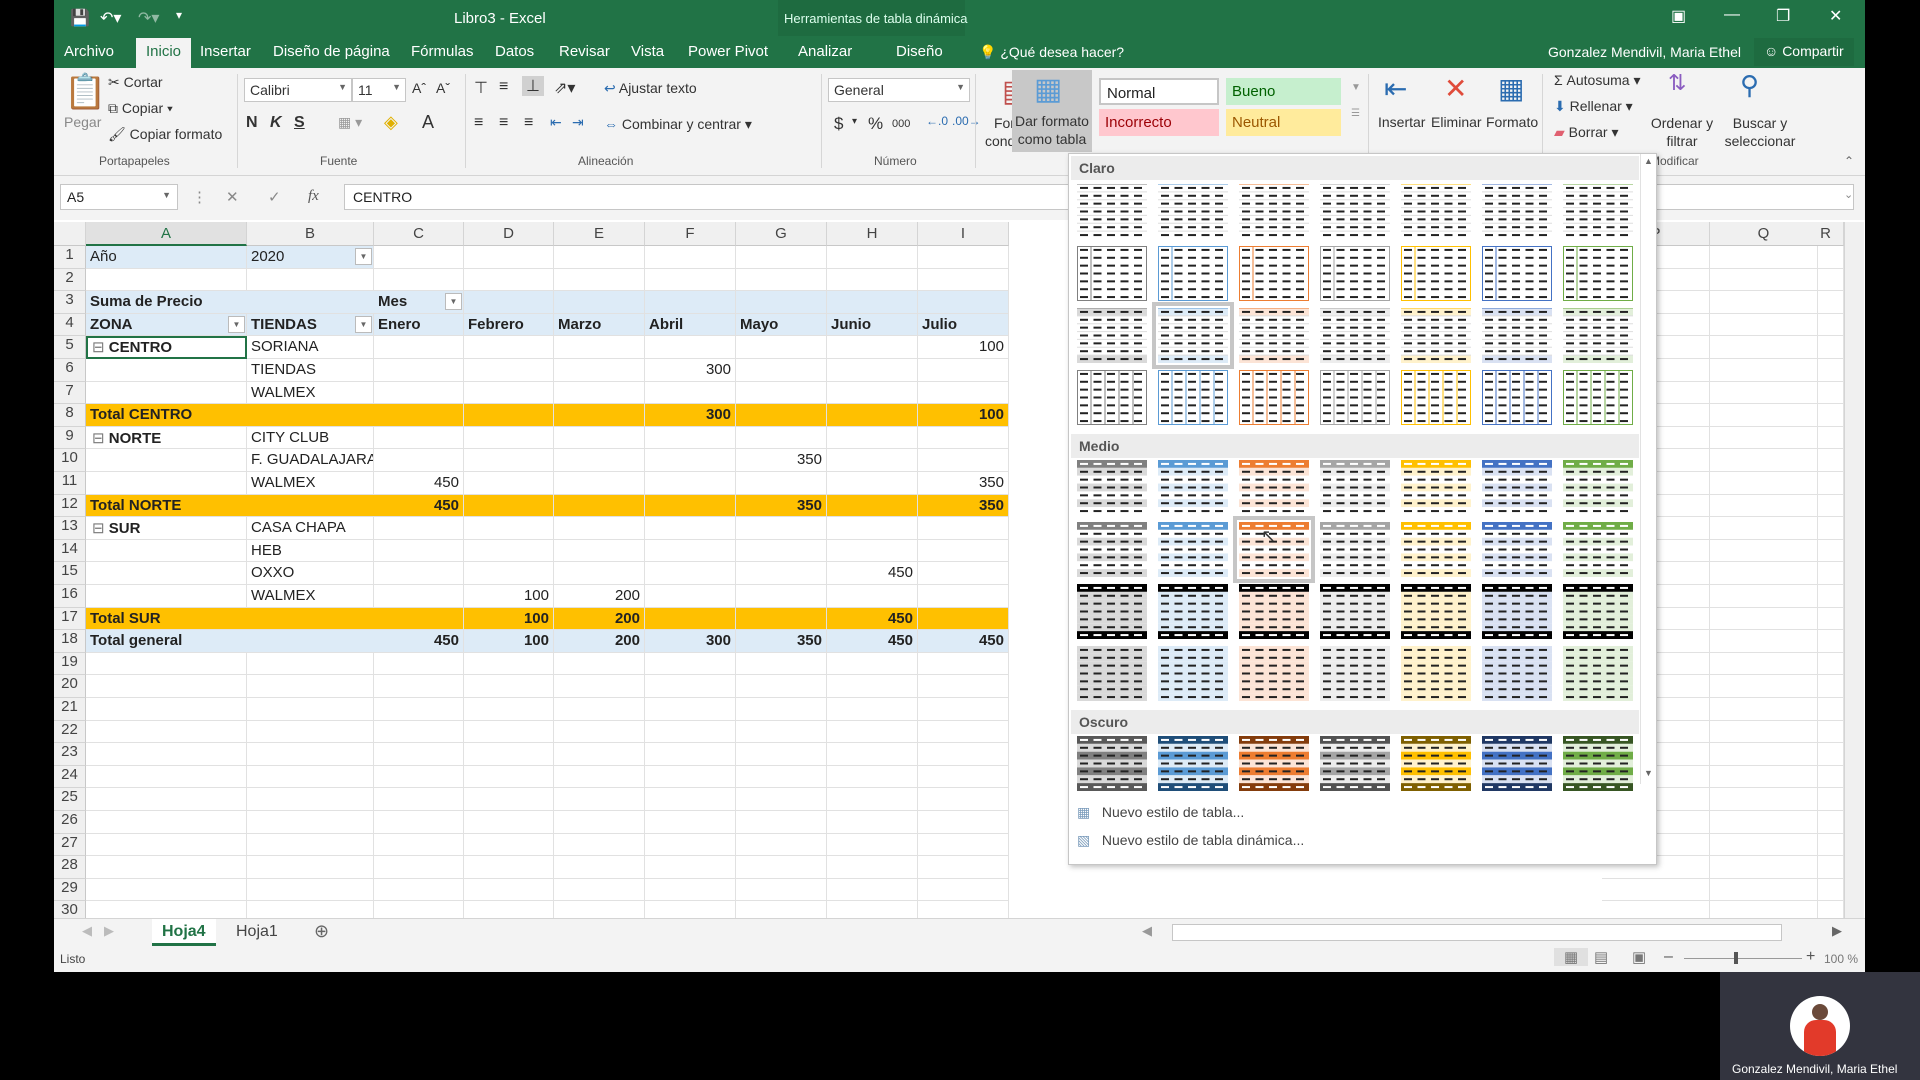 The image size is (1920, 1080). I want to click on zoom-in-icon: +, so click(1810, 957).